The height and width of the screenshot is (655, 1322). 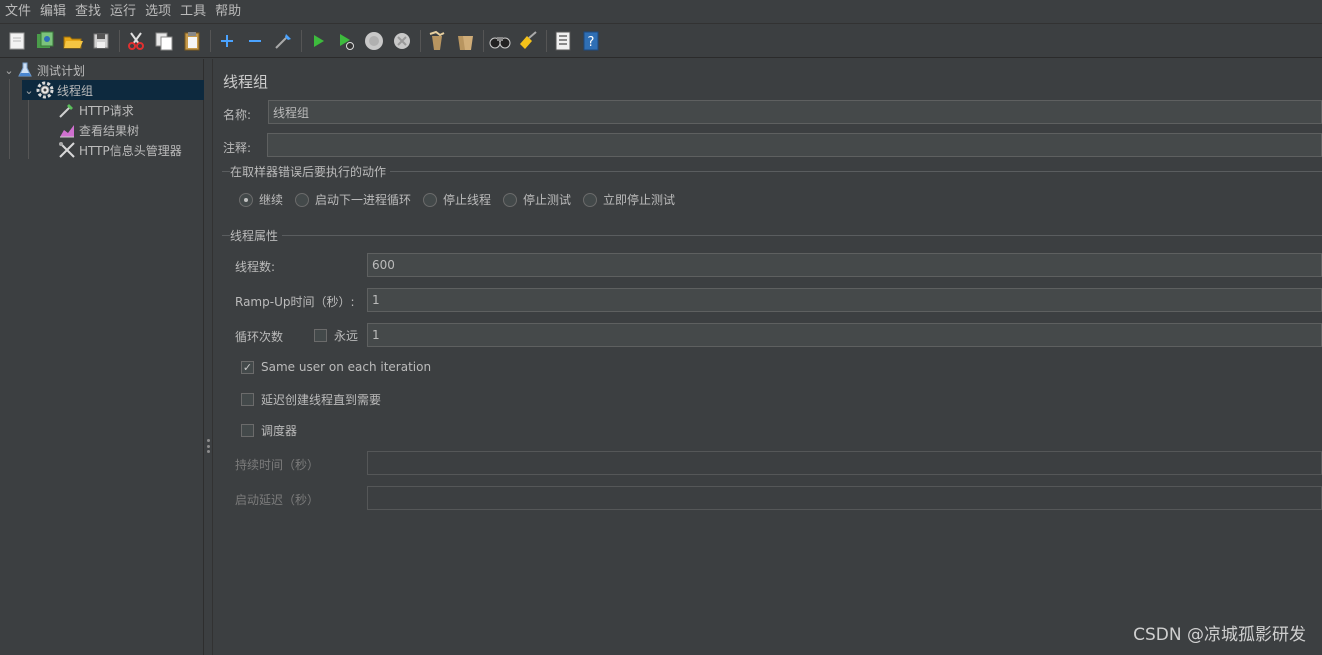 What do you see at coordinates (844, 300) in the screenshot?
I see `rampup-input` at bounding box center [844, 300].